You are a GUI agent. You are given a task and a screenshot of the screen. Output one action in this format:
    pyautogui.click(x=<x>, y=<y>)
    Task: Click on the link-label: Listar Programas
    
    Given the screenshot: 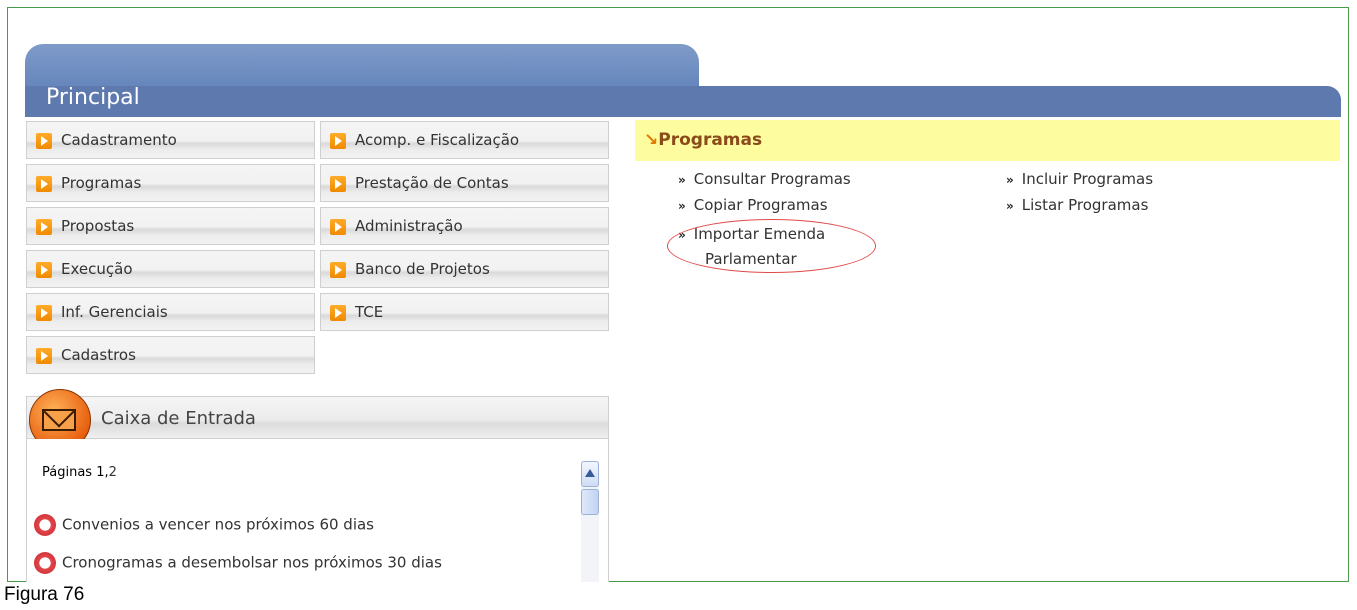 What is the action you would take?
    pyautogui.click(x=1085, y=205)
    